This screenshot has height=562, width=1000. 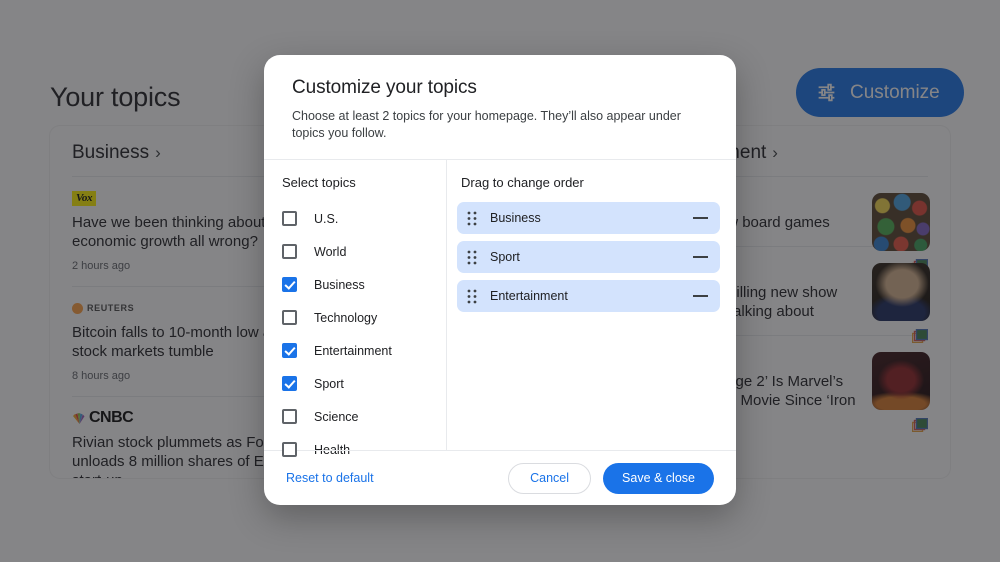 I want to click on drag-order-header: Drag to change order, so click(x=522, y=182).